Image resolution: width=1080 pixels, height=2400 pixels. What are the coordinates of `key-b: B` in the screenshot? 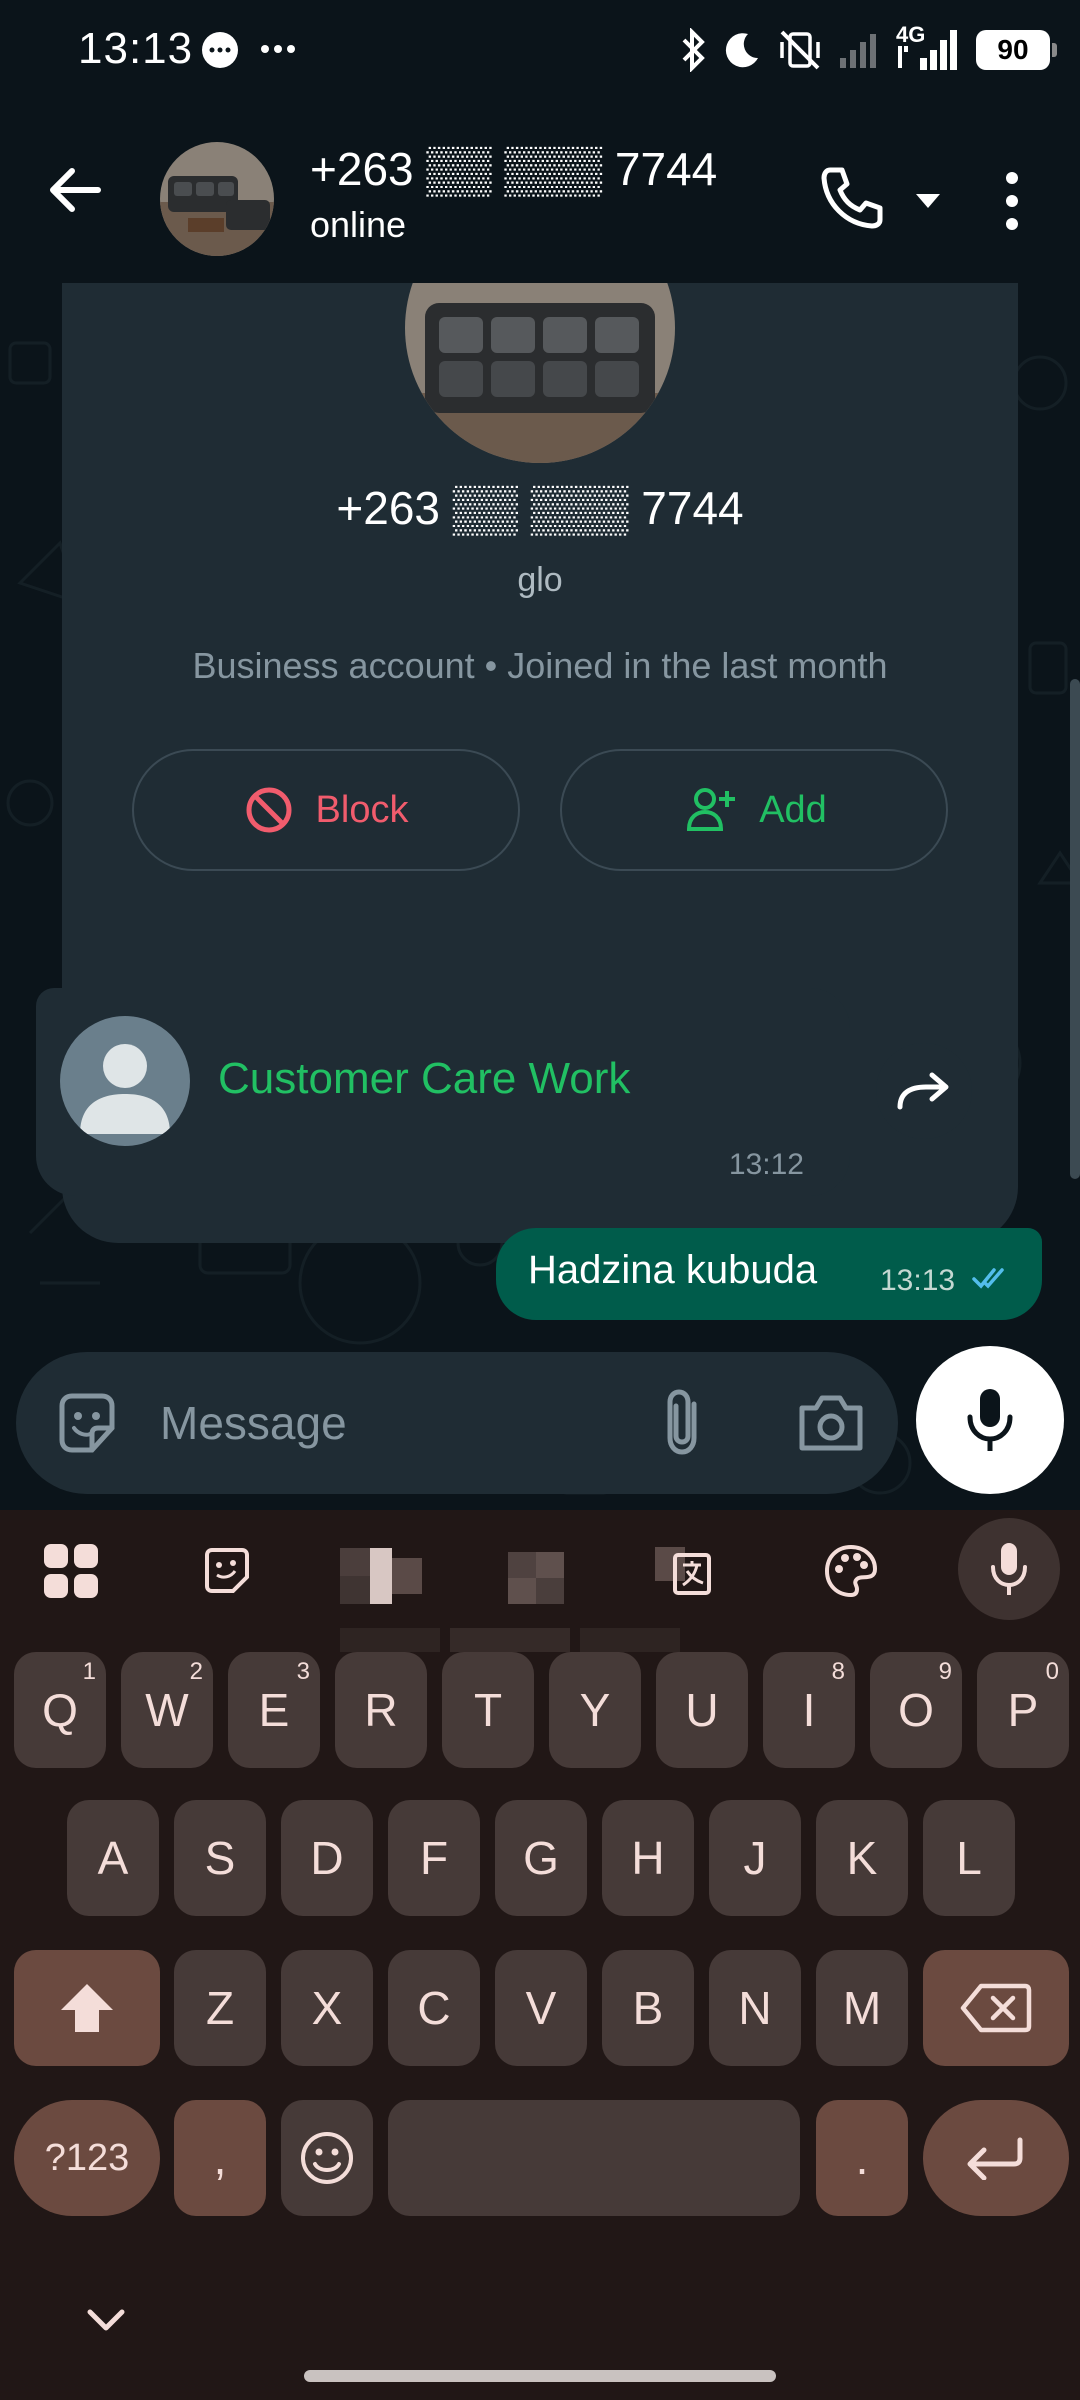 It's located at (648, 2008).